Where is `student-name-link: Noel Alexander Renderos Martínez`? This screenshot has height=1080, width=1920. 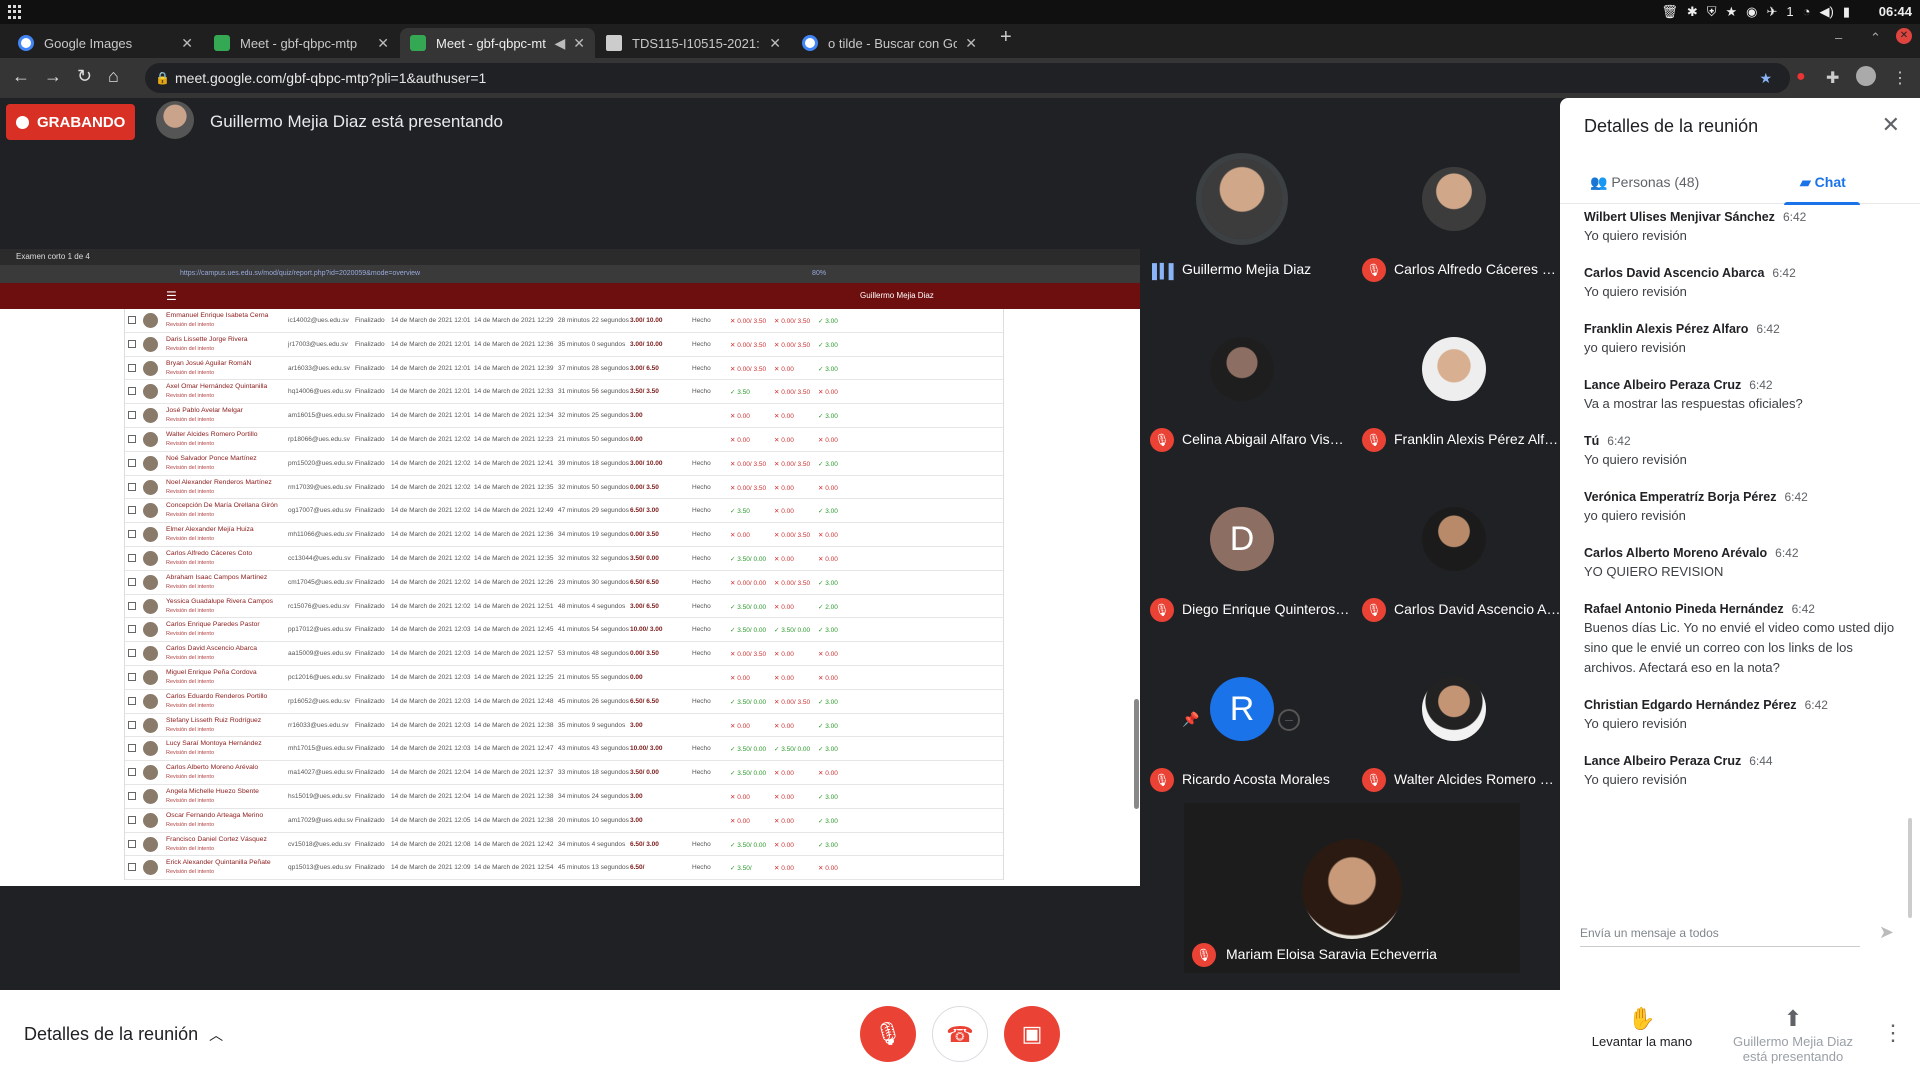
student-name-link: Noel Alexander Renderos Martínez is located at coordinates (219, 482).